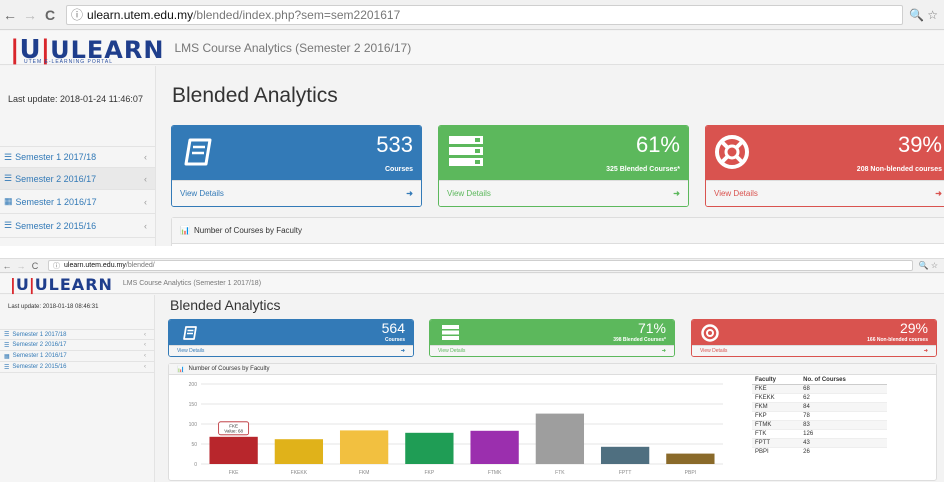 Image resolution: width=944 pixels, height=482 pixels. What do you see at coordinates (651, 328) in the screenshot?
I see `blended-percent: 71%` at bounding box center [651, 328].